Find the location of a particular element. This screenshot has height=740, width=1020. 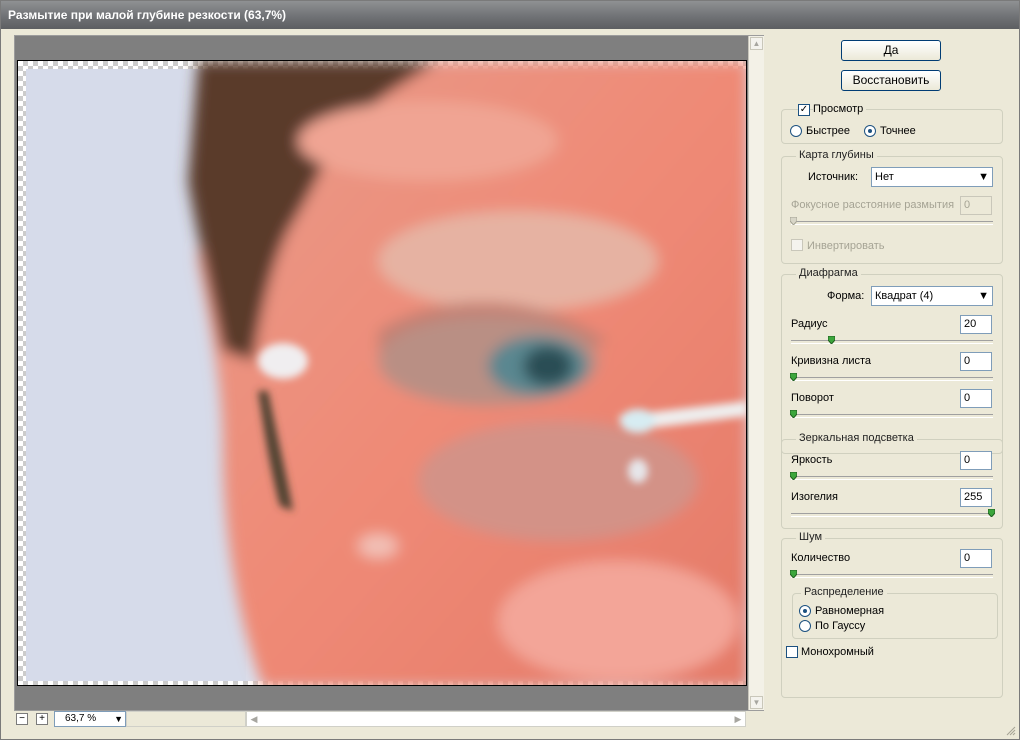

brightness-slider is located at coordinates (892, 478).